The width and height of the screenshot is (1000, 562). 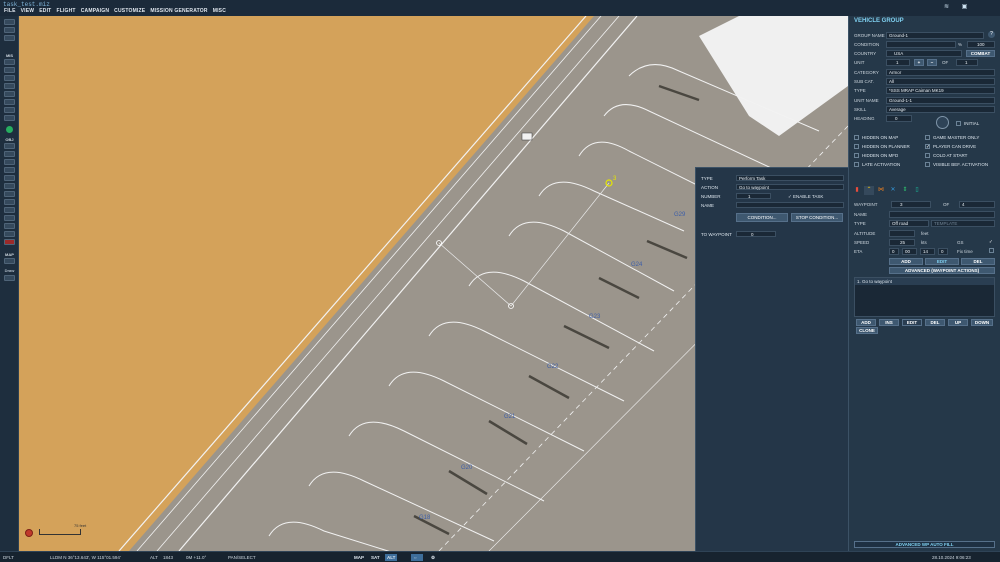 What do you see at coordinates (28, 12) in the screenshot?
I see `menu-view: VIEW` at bounding box center [28, 12].